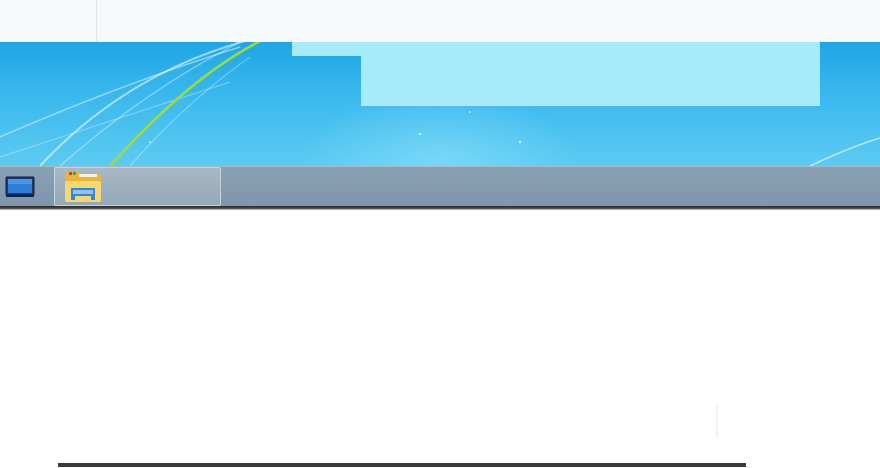  I want to click on taskbar-bottom-edge, so click(440, 208).